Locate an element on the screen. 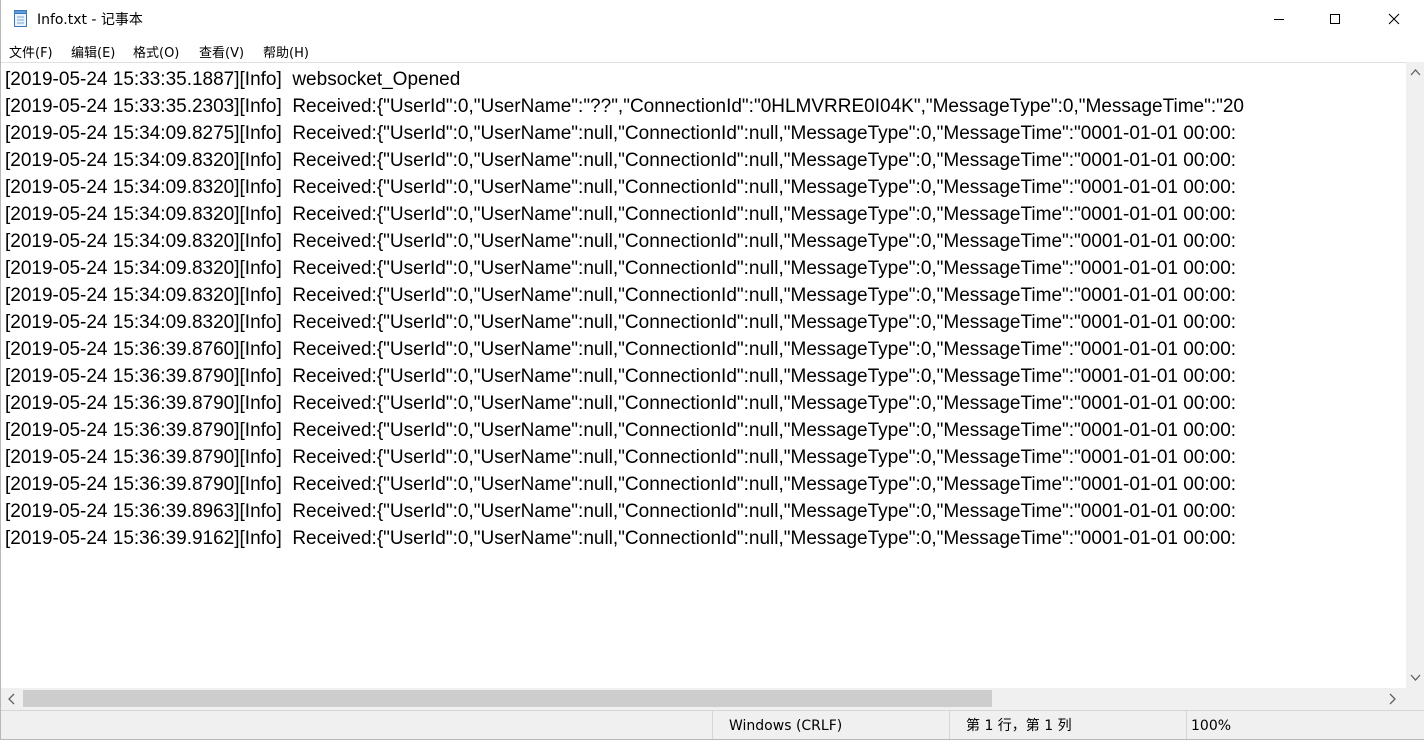 This screenshot has height=740, width=1424. menu-view: 查看(V) is located at coordinates (221, 51).